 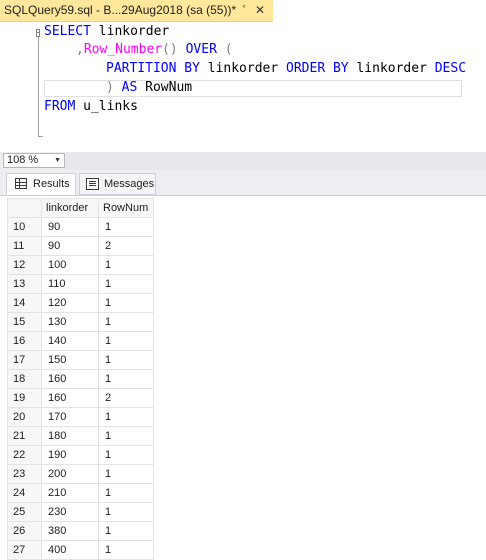 What do you see at coordinates (24, 208) in the screenshot?
I see `row-number-header` at bounding box center [24, 208].